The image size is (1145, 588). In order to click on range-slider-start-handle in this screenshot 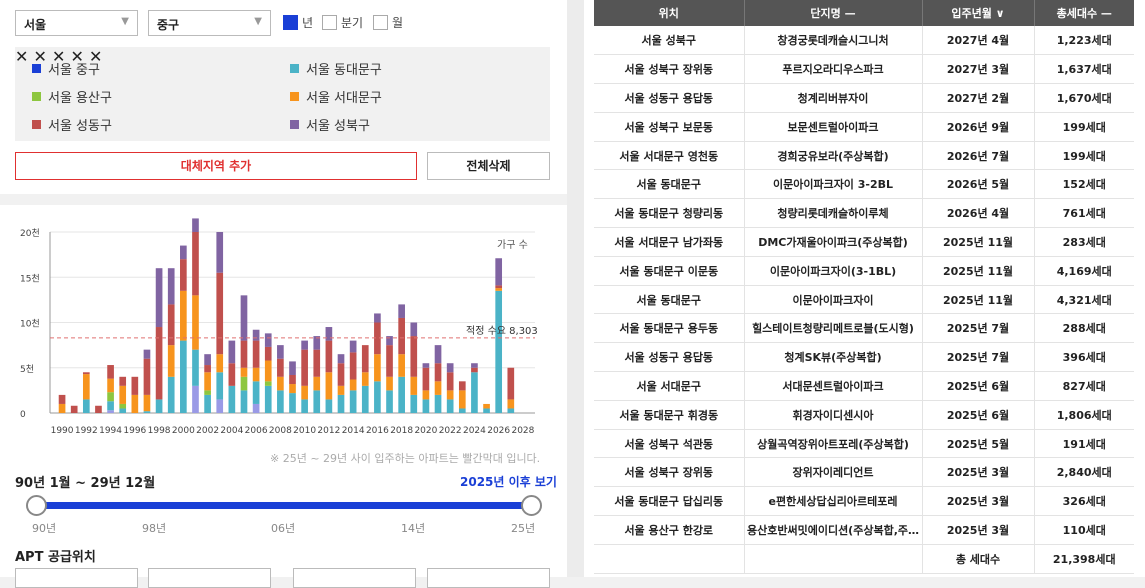, I will do `click(36, 505)`.